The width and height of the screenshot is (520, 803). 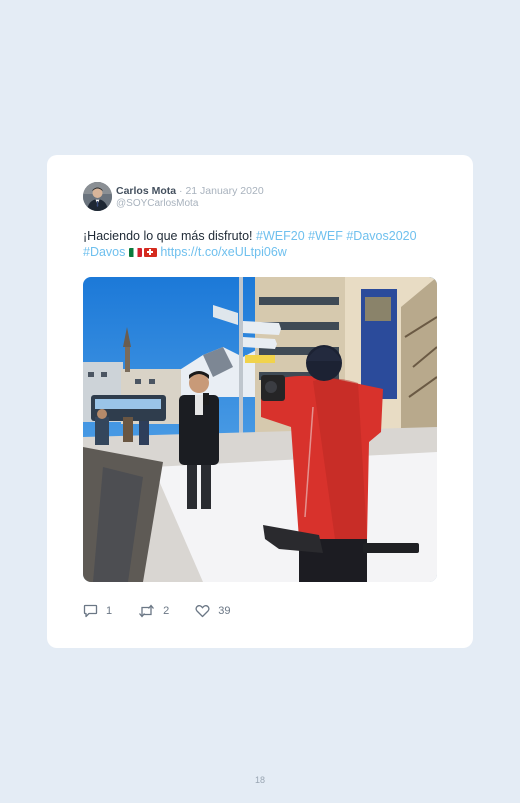 I want to click on reply-count: 1, so click(x=109, y=611).